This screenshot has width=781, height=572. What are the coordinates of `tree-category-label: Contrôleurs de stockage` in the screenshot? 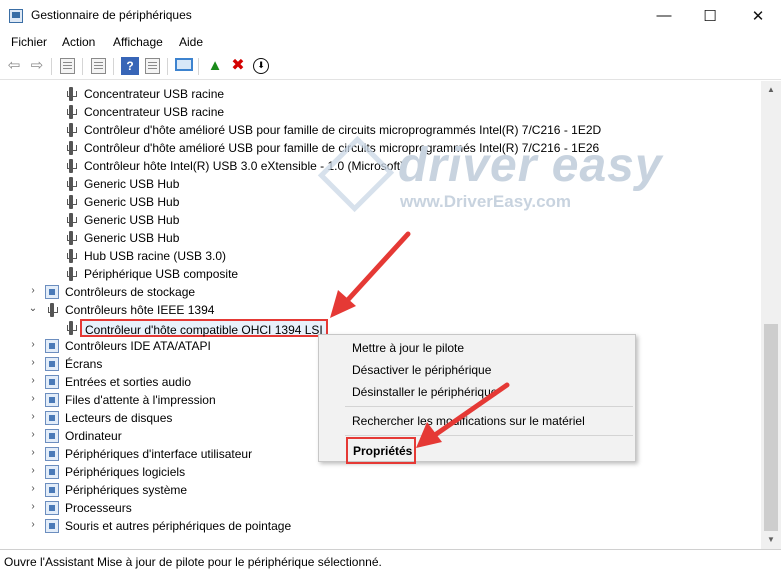 It's located at (130, 292).